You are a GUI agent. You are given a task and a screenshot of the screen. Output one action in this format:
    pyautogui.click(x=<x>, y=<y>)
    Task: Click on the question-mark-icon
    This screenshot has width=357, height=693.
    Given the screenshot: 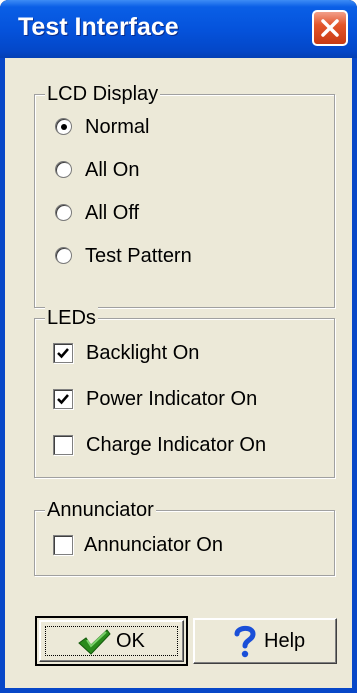 What is the action you would take?
    pyautogui.click(x=245, y=641)
    